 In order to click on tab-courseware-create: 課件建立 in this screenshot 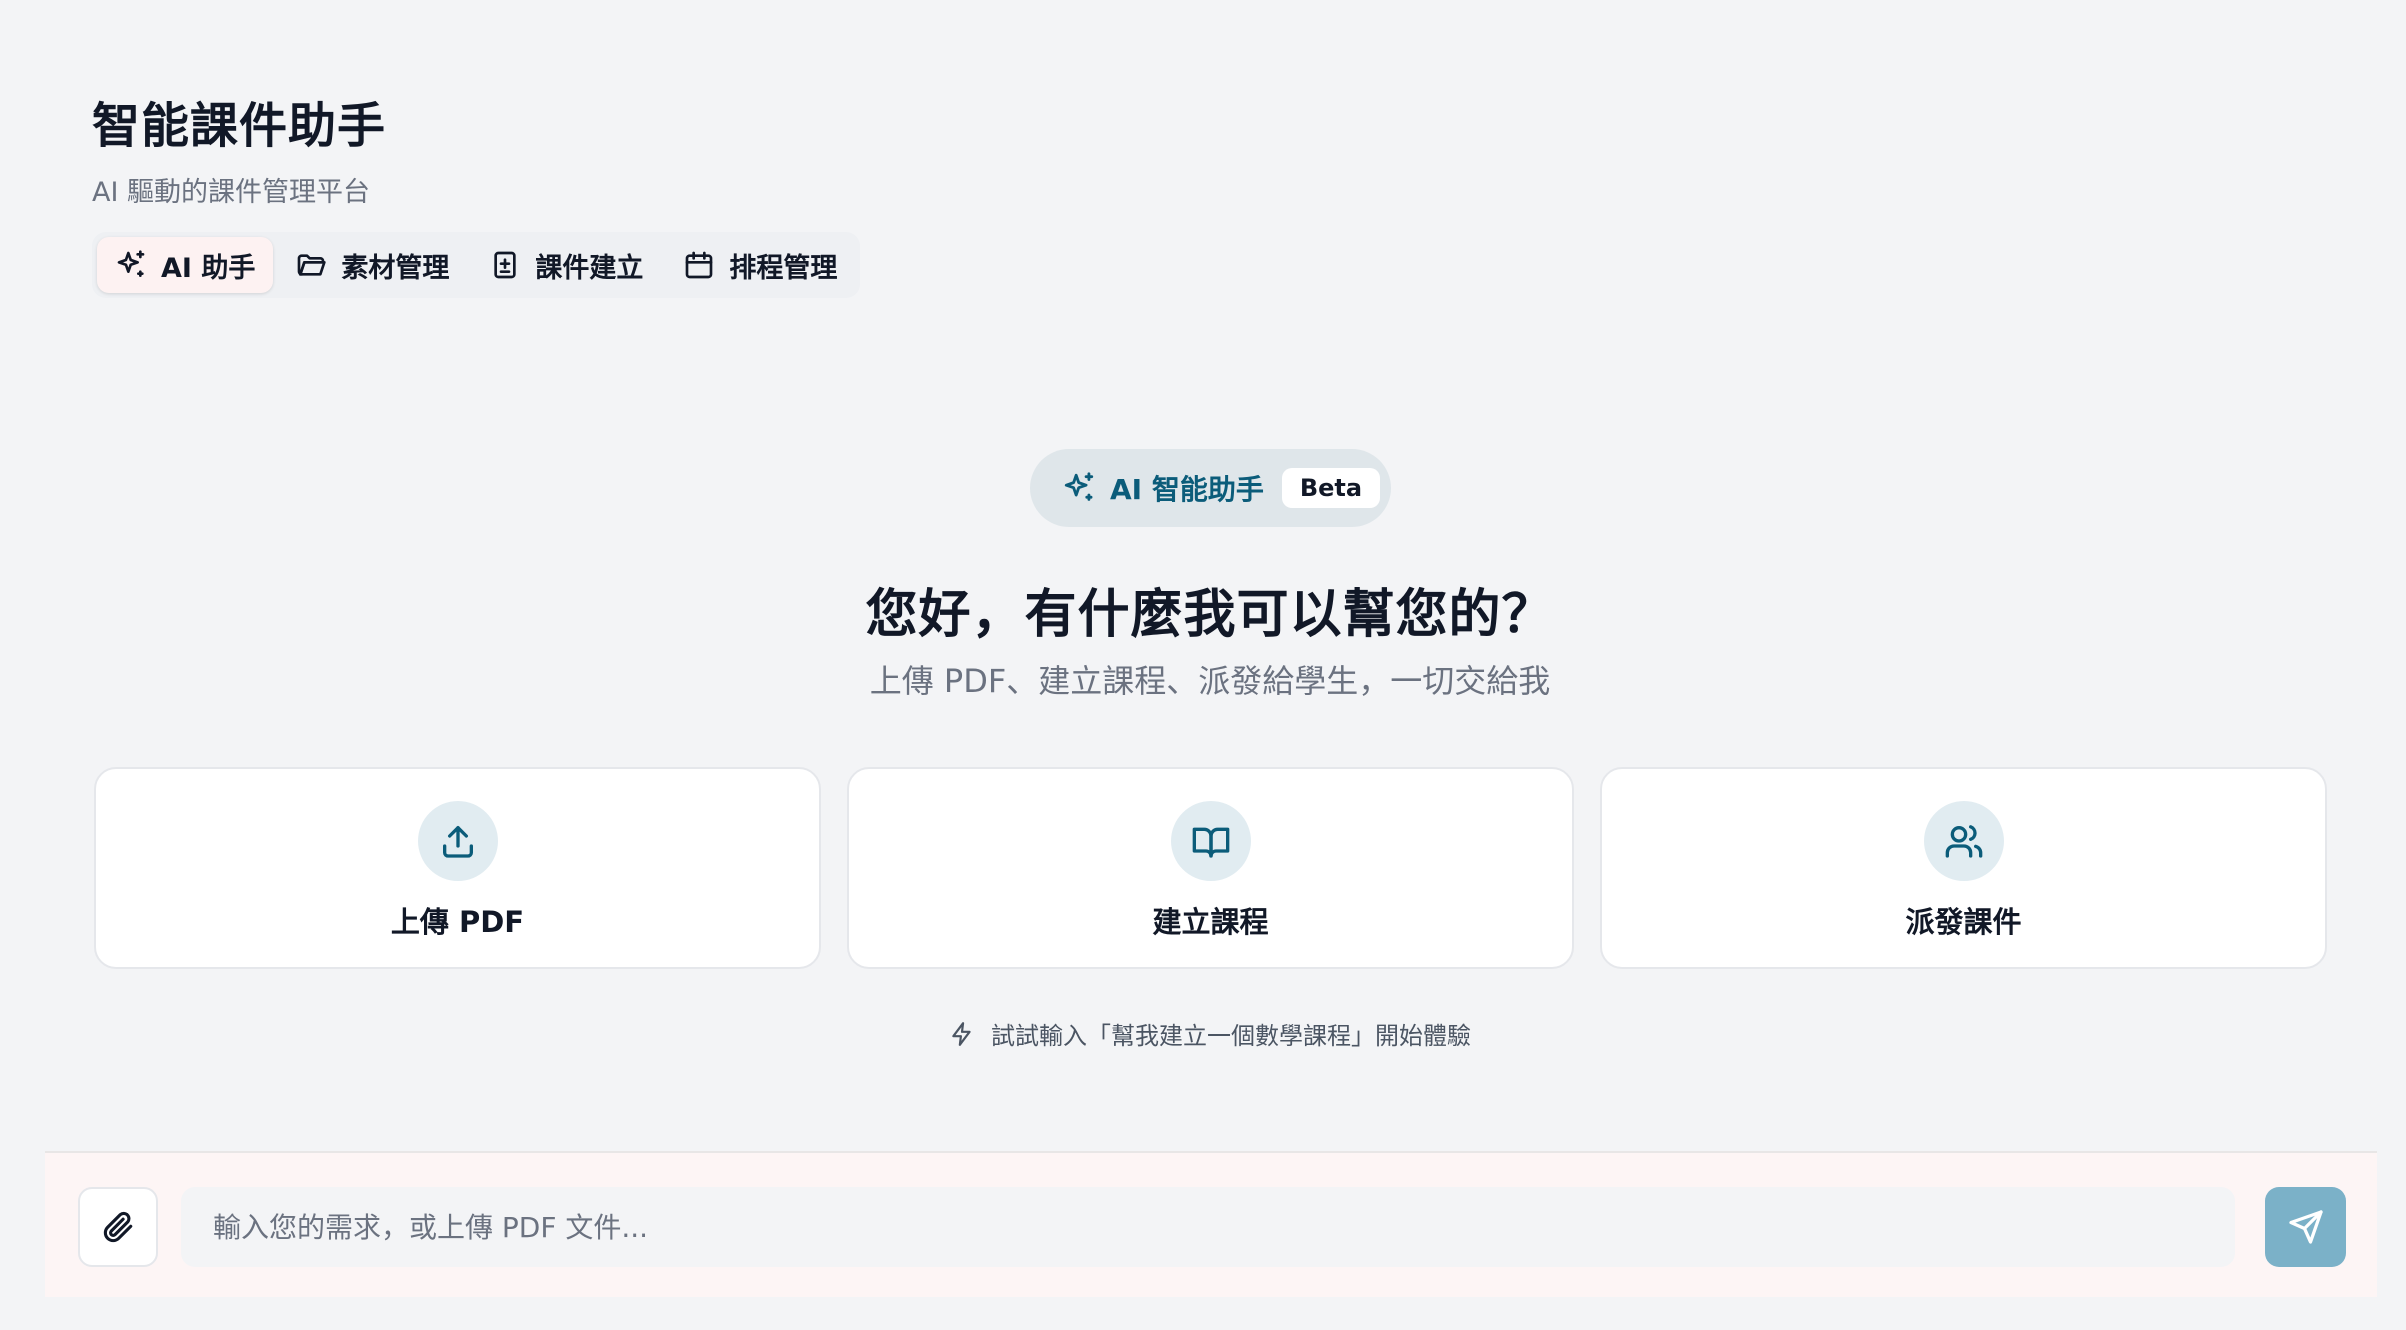, I will do `click(566, 265)`.